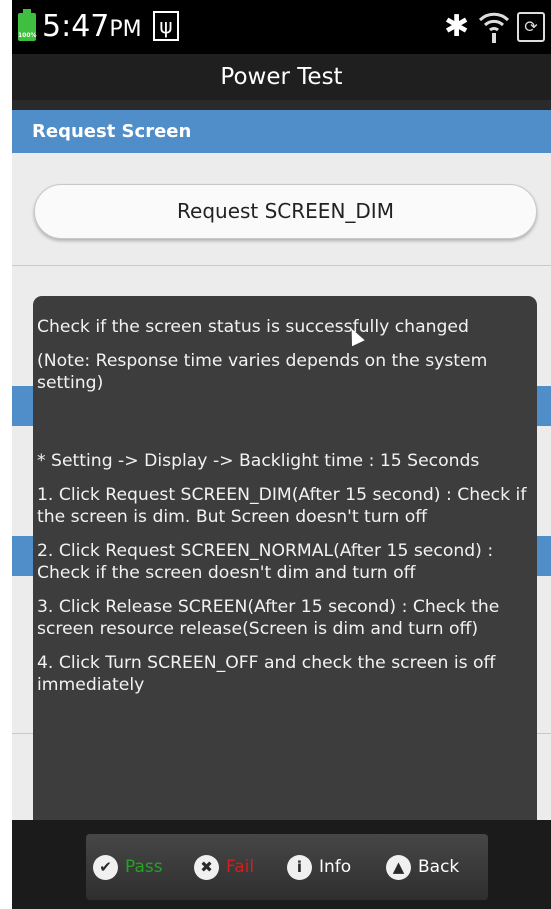  I want to click on check-icon: ✔, so click(105, 867).